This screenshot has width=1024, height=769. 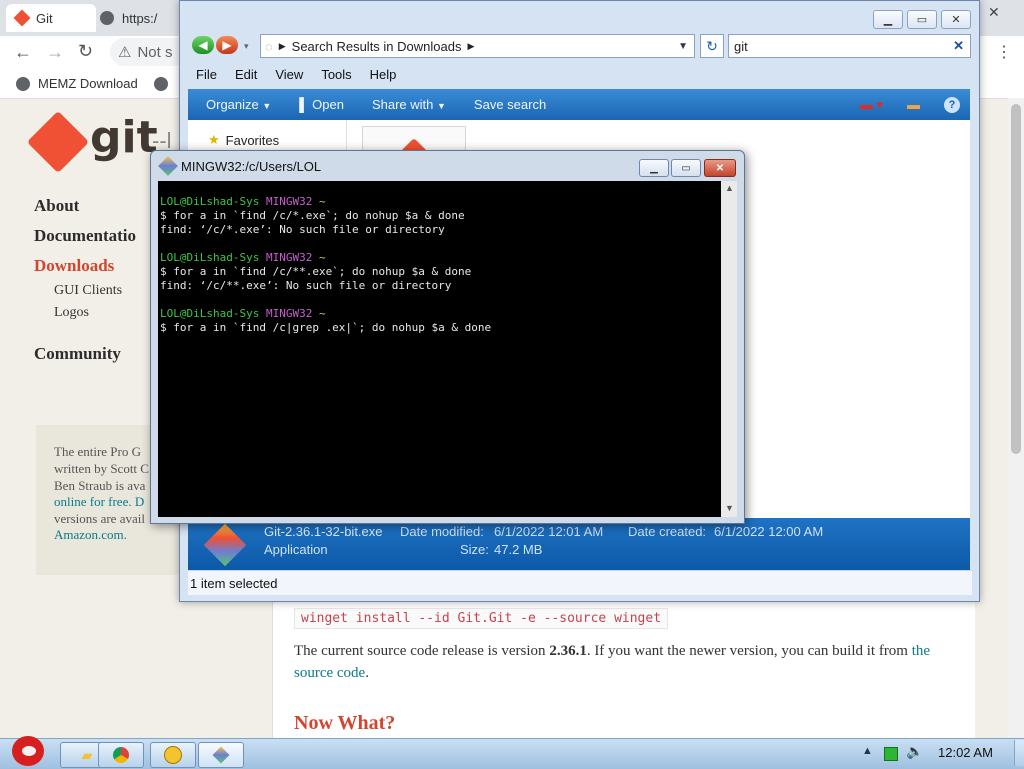 I want to click on reload-icon: ↻, so click(x=85, y=51).